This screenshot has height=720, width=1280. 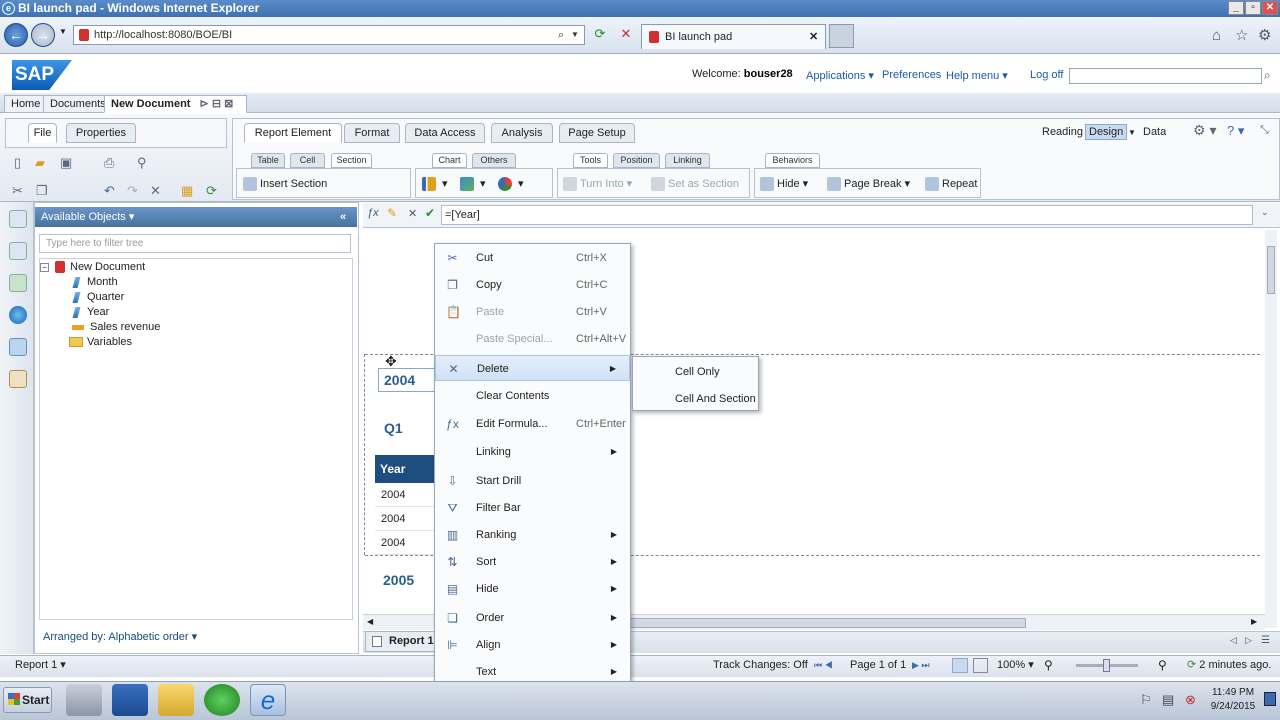 What do you see at coordinates (343, 217) in the screenshot?
I see `collapse-panel-icon: «` at bounding box center [343, 217].